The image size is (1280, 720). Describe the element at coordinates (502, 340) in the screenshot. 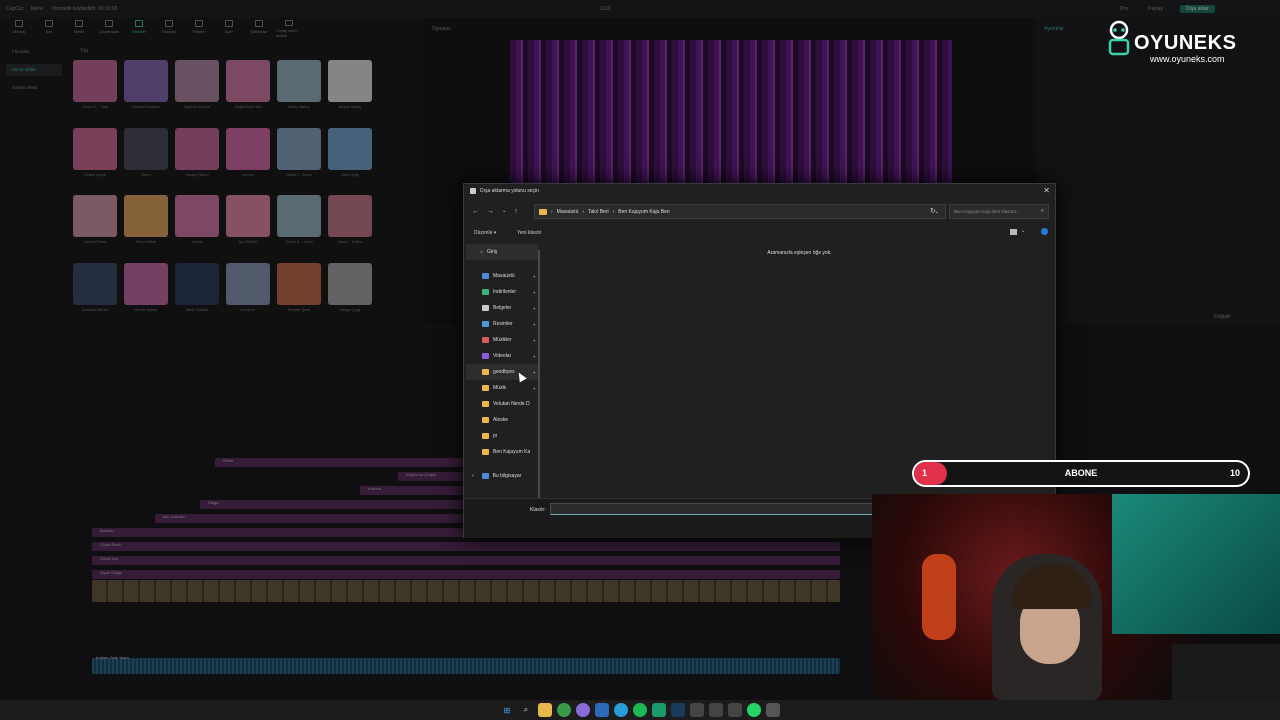

I see `sidebar-item: Müzikler ✦` at that location.